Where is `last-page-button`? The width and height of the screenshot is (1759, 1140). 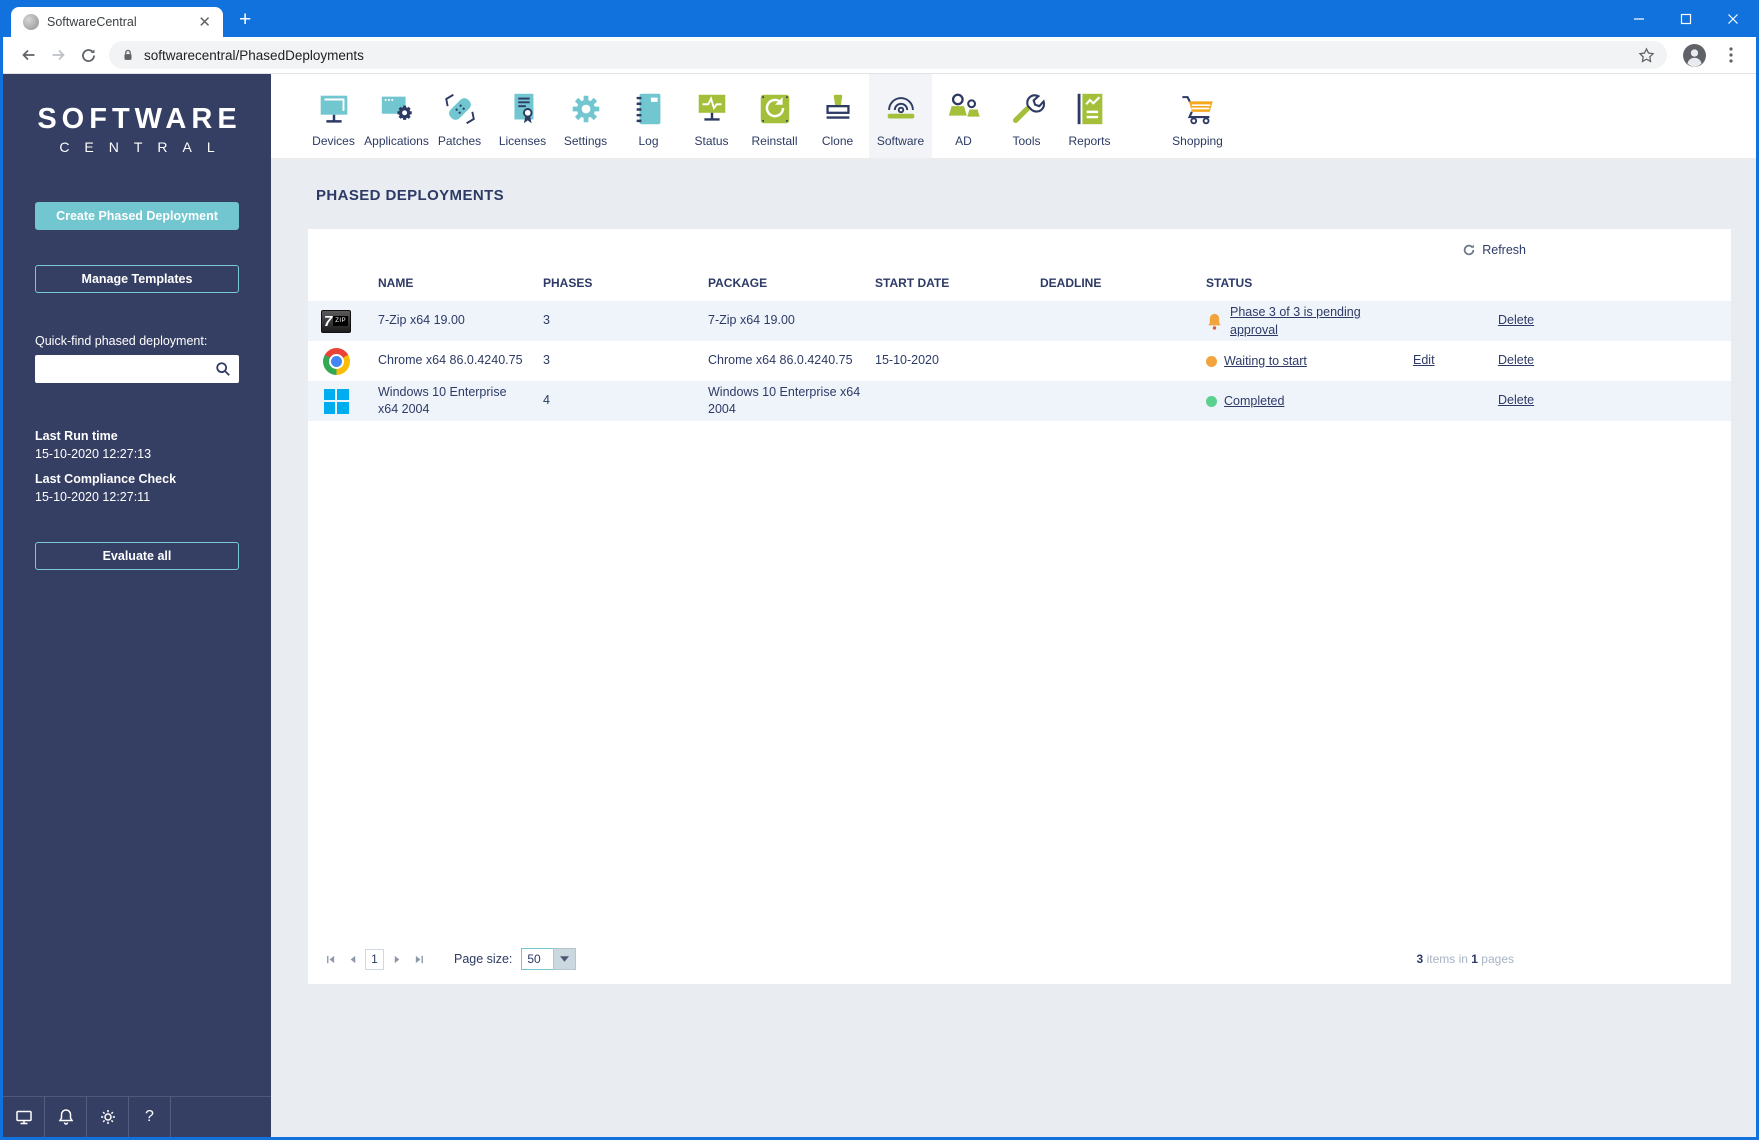 last-page-button is located at coordinates (419, 959).